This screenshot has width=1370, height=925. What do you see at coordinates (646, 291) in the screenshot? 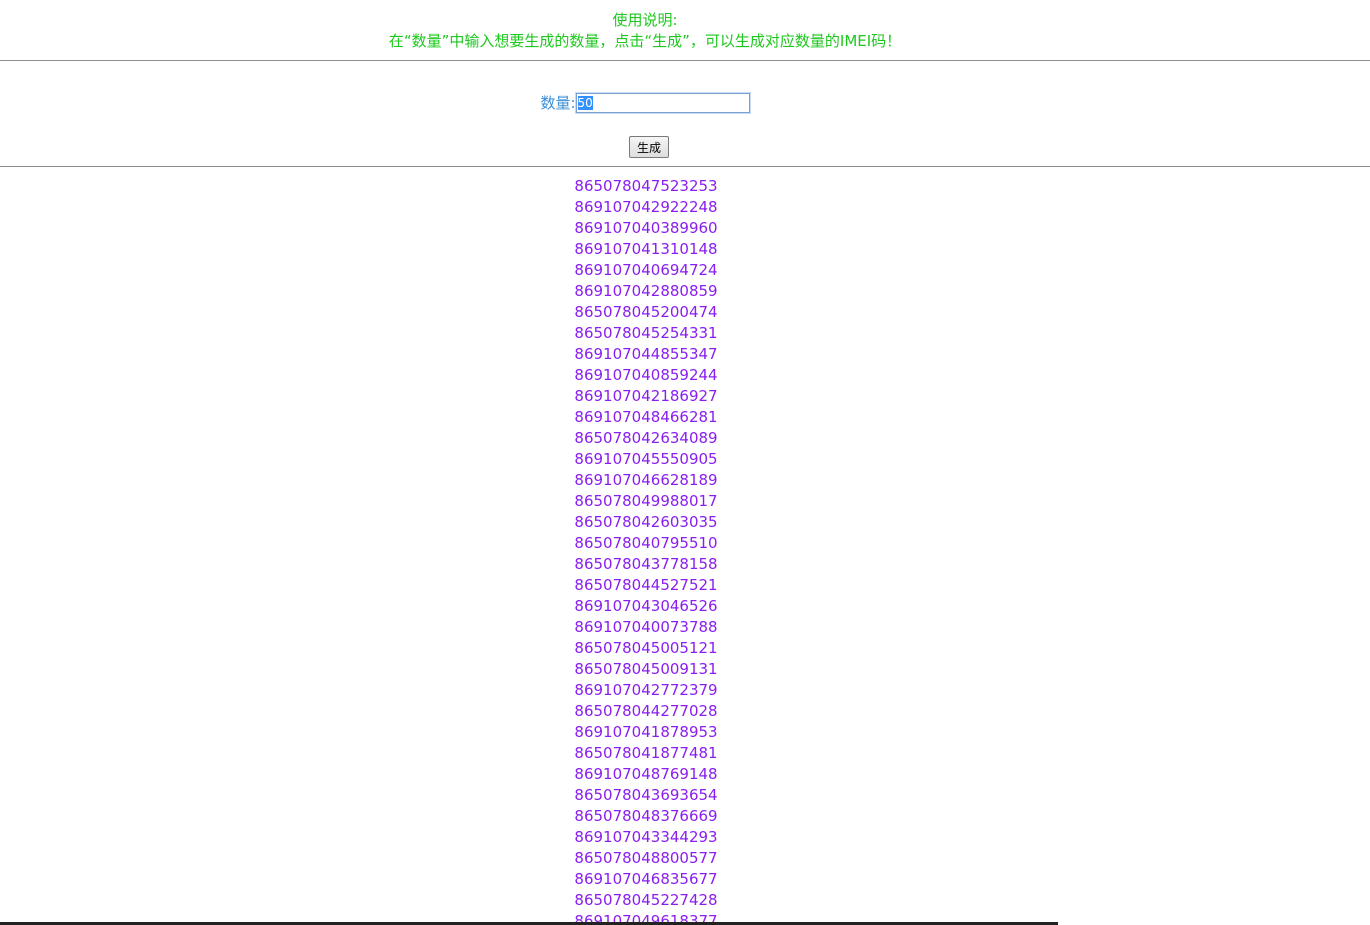
I see `imei-item: 869107042880859` at bounding box center [646, 291].